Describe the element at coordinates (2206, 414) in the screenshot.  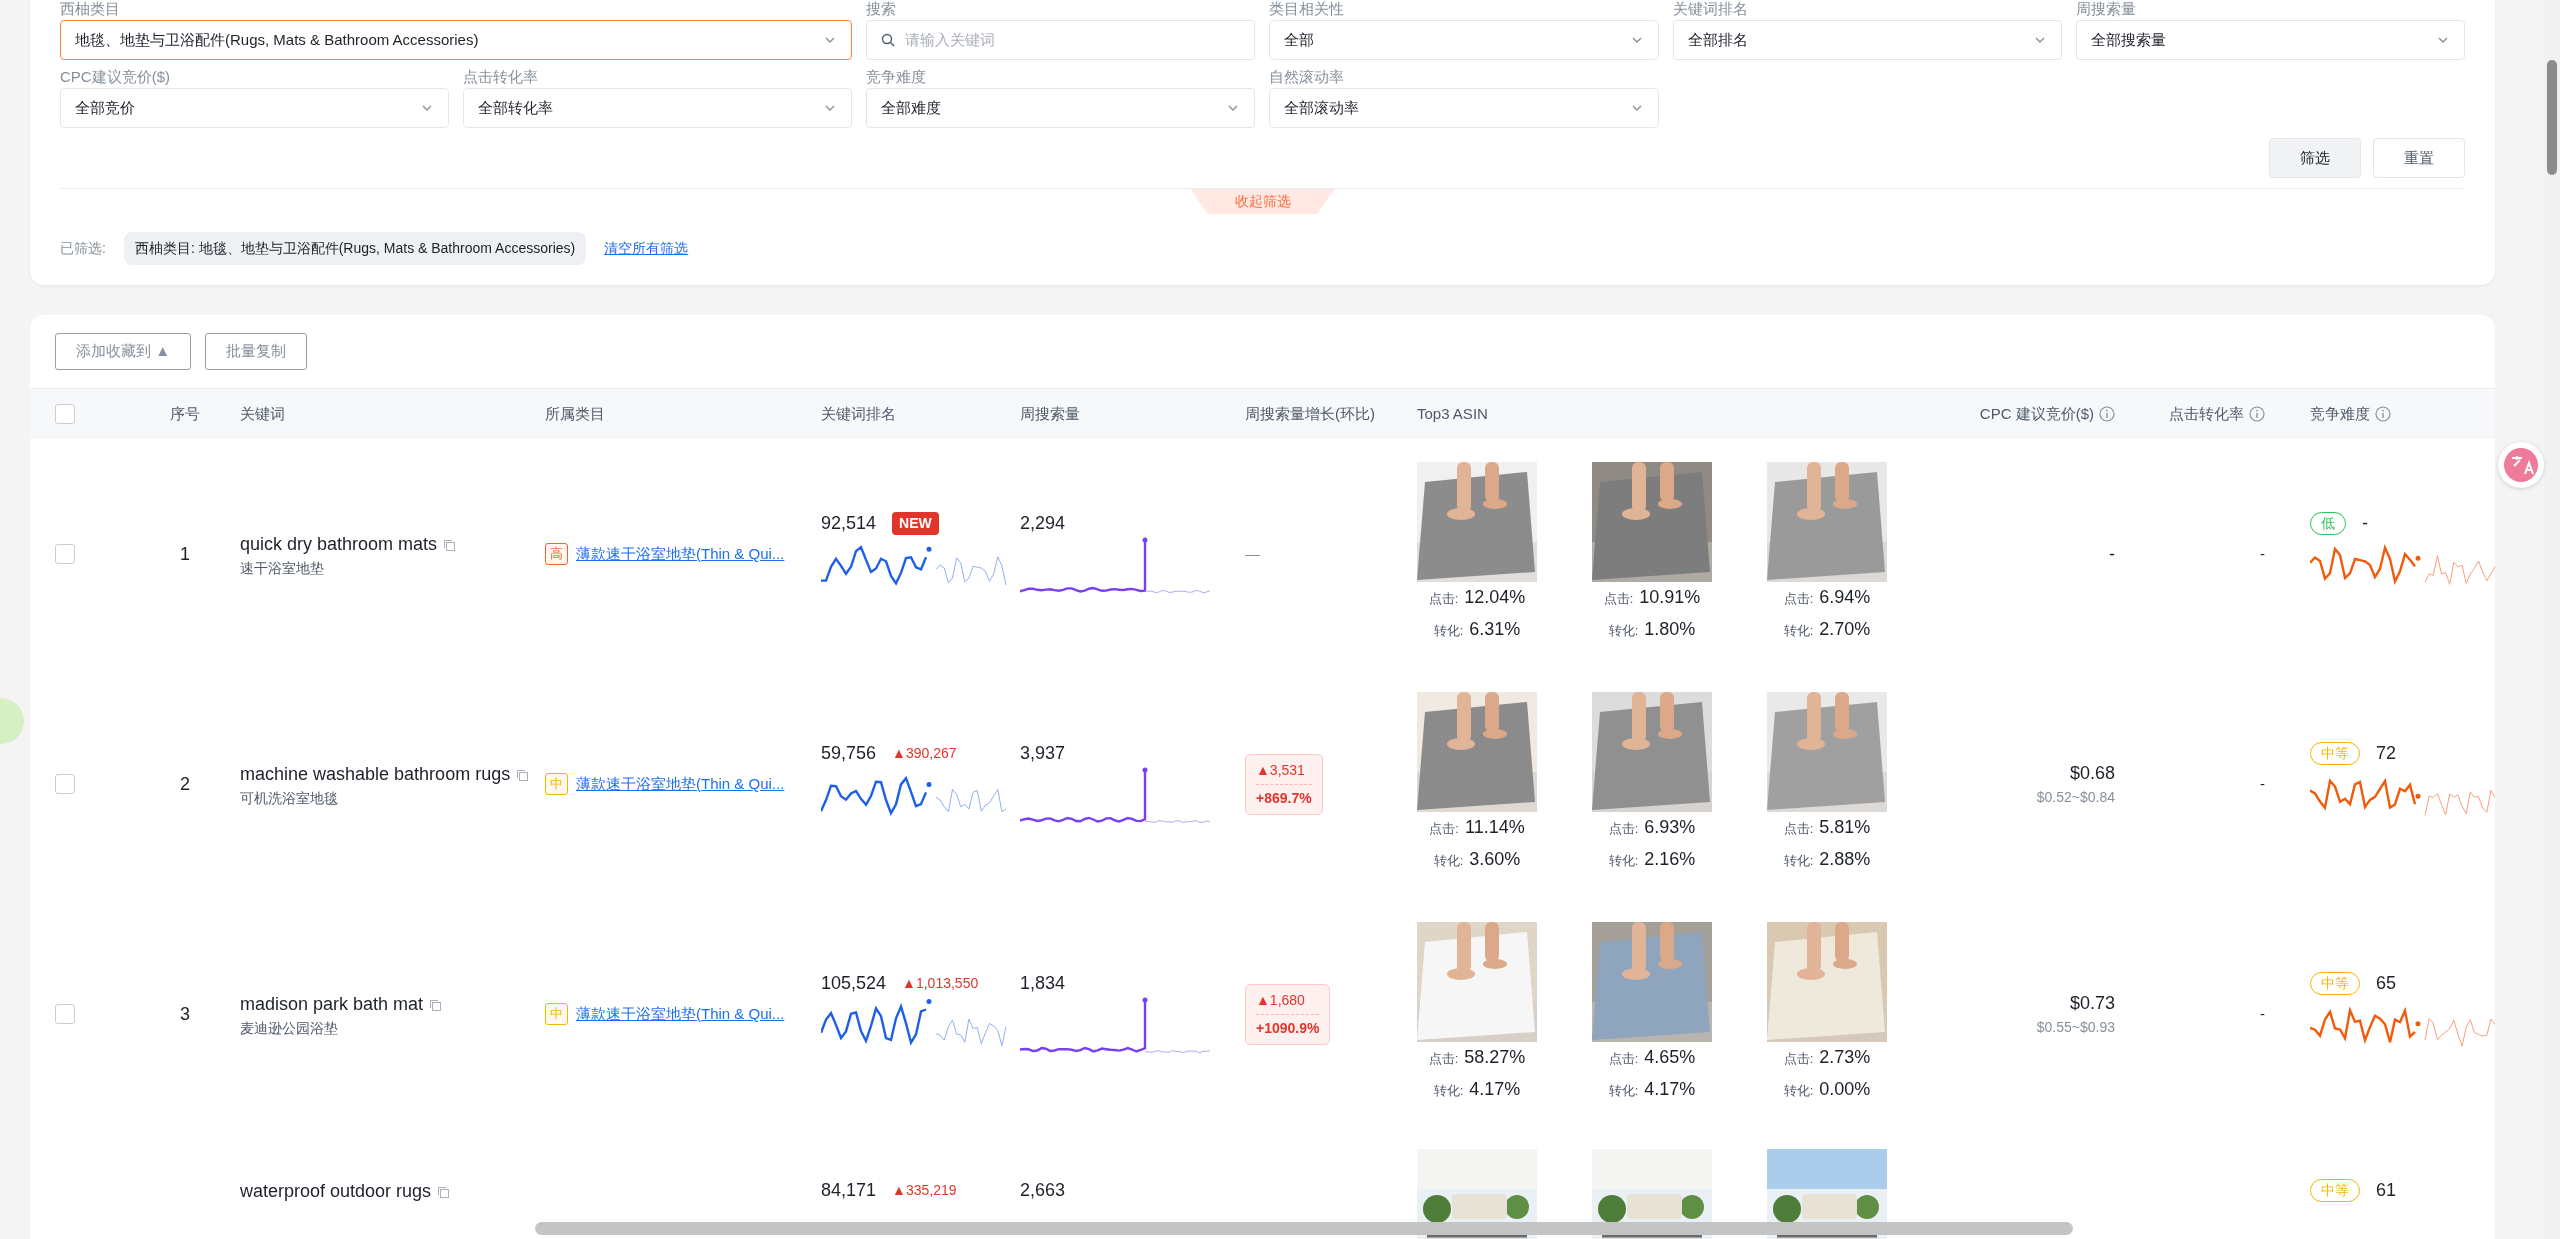
I see `column-header: 点击转化率` at that location.